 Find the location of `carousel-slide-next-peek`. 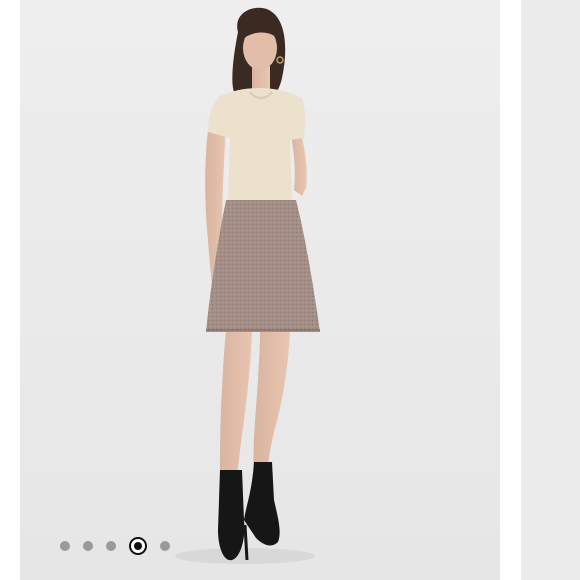

carousel-slide-next-peek is located at coordinates (550, 290).